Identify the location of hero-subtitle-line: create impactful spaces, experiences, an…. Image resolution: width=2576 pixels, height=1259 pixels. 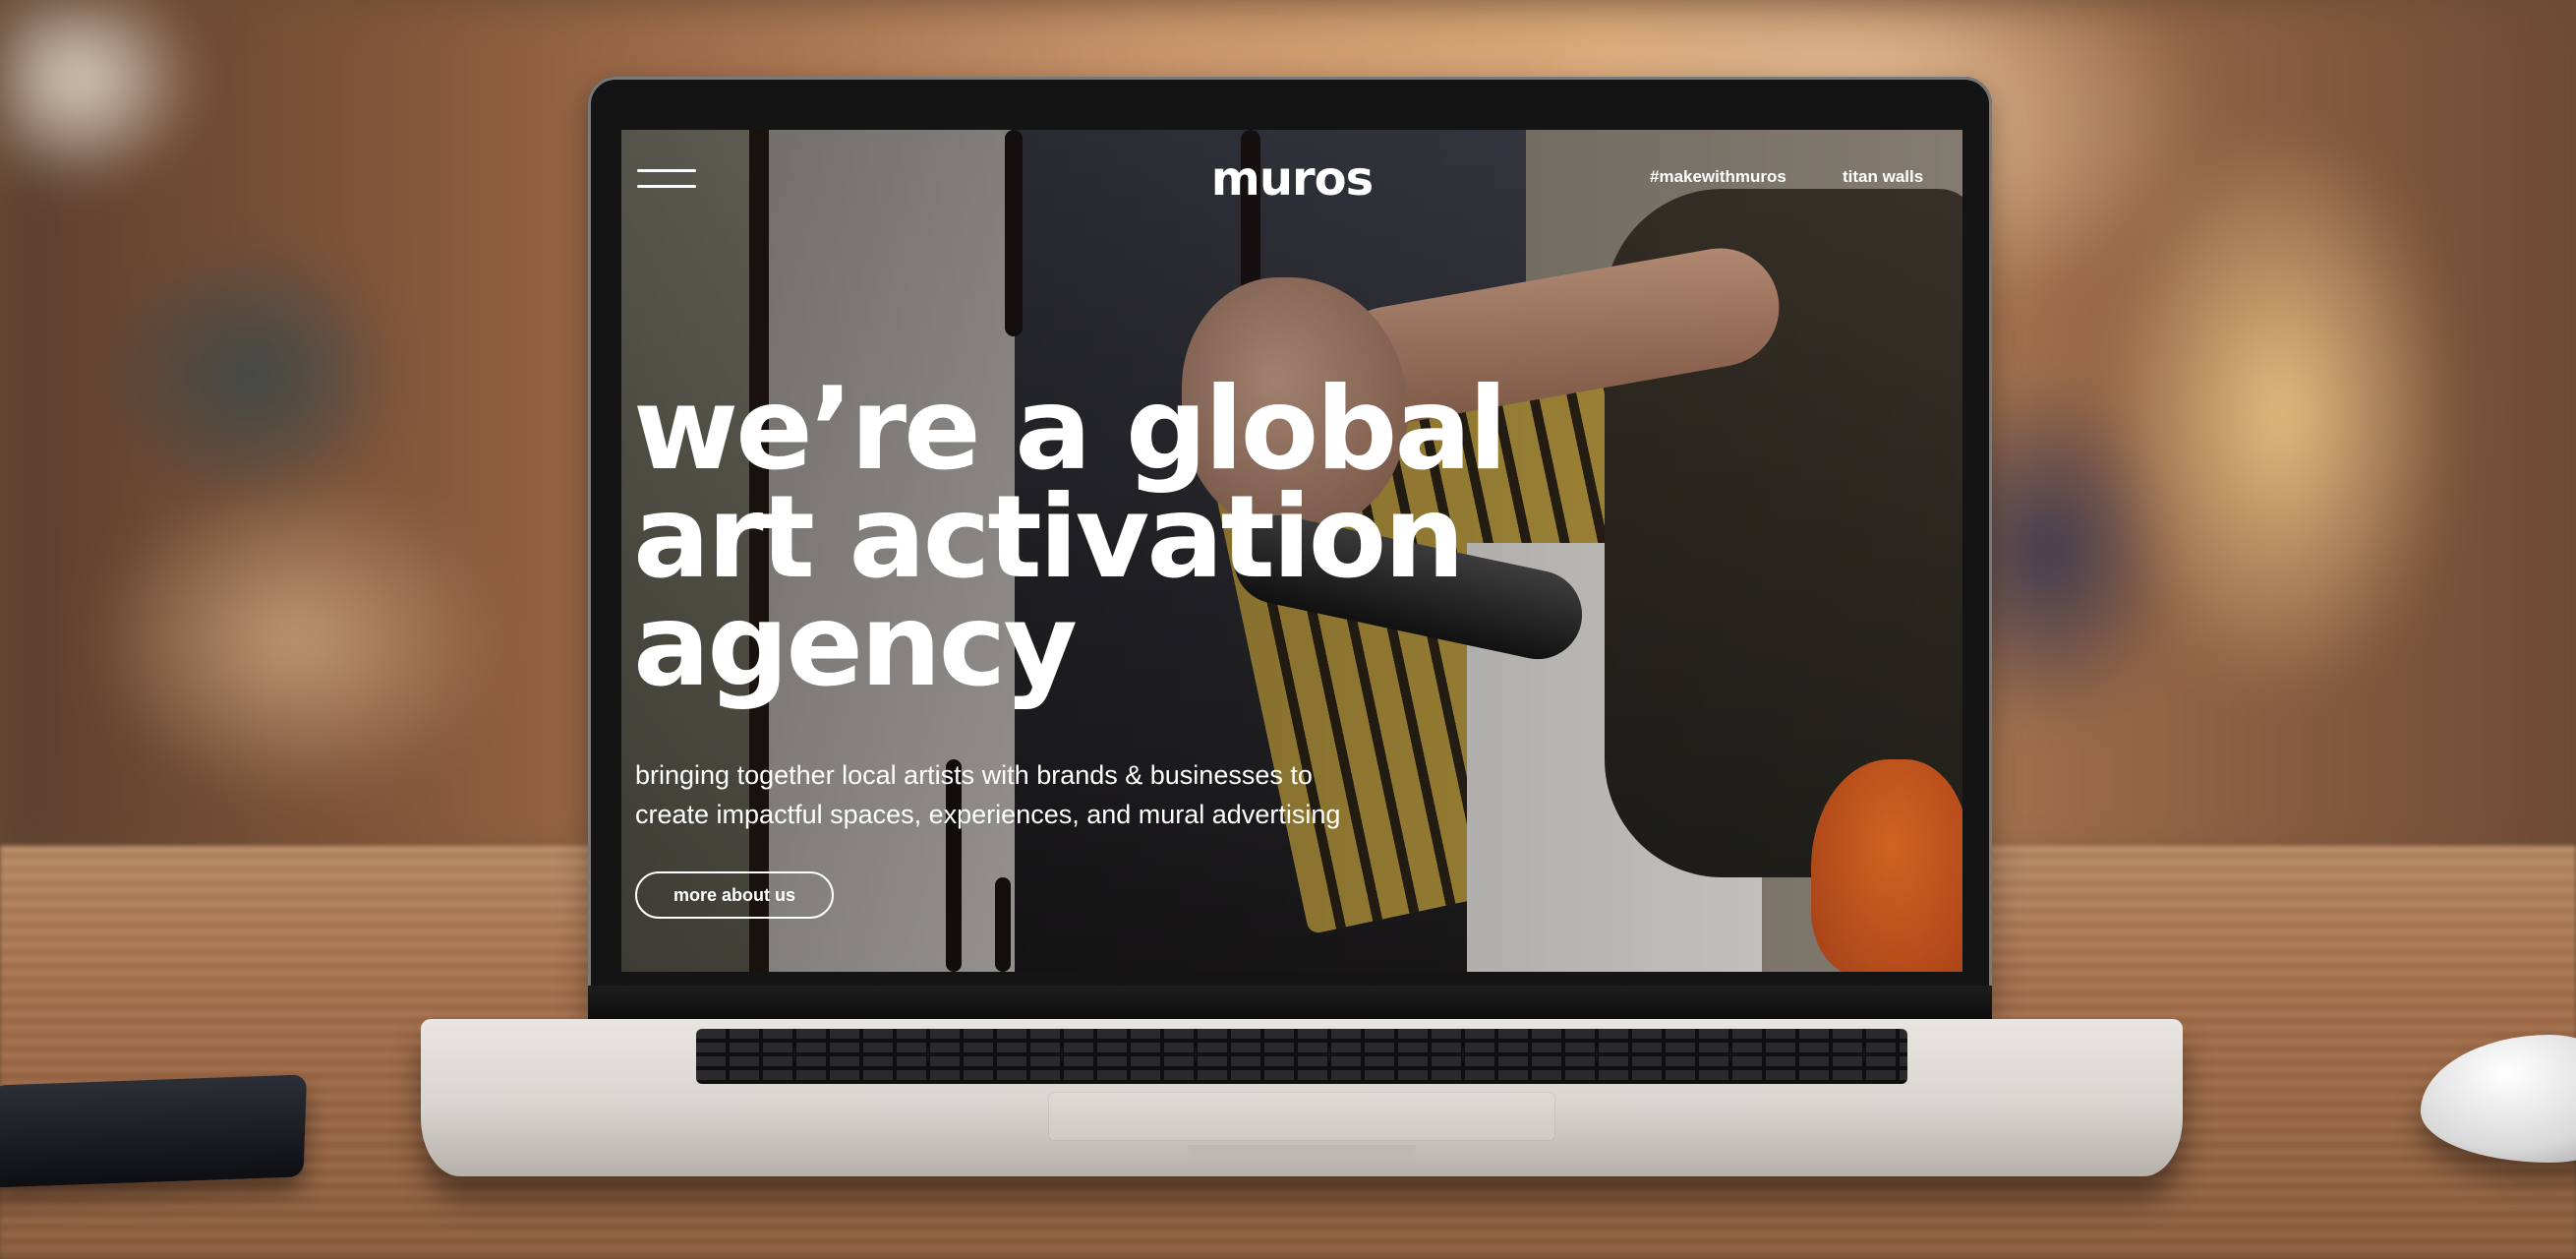
(988, 814).